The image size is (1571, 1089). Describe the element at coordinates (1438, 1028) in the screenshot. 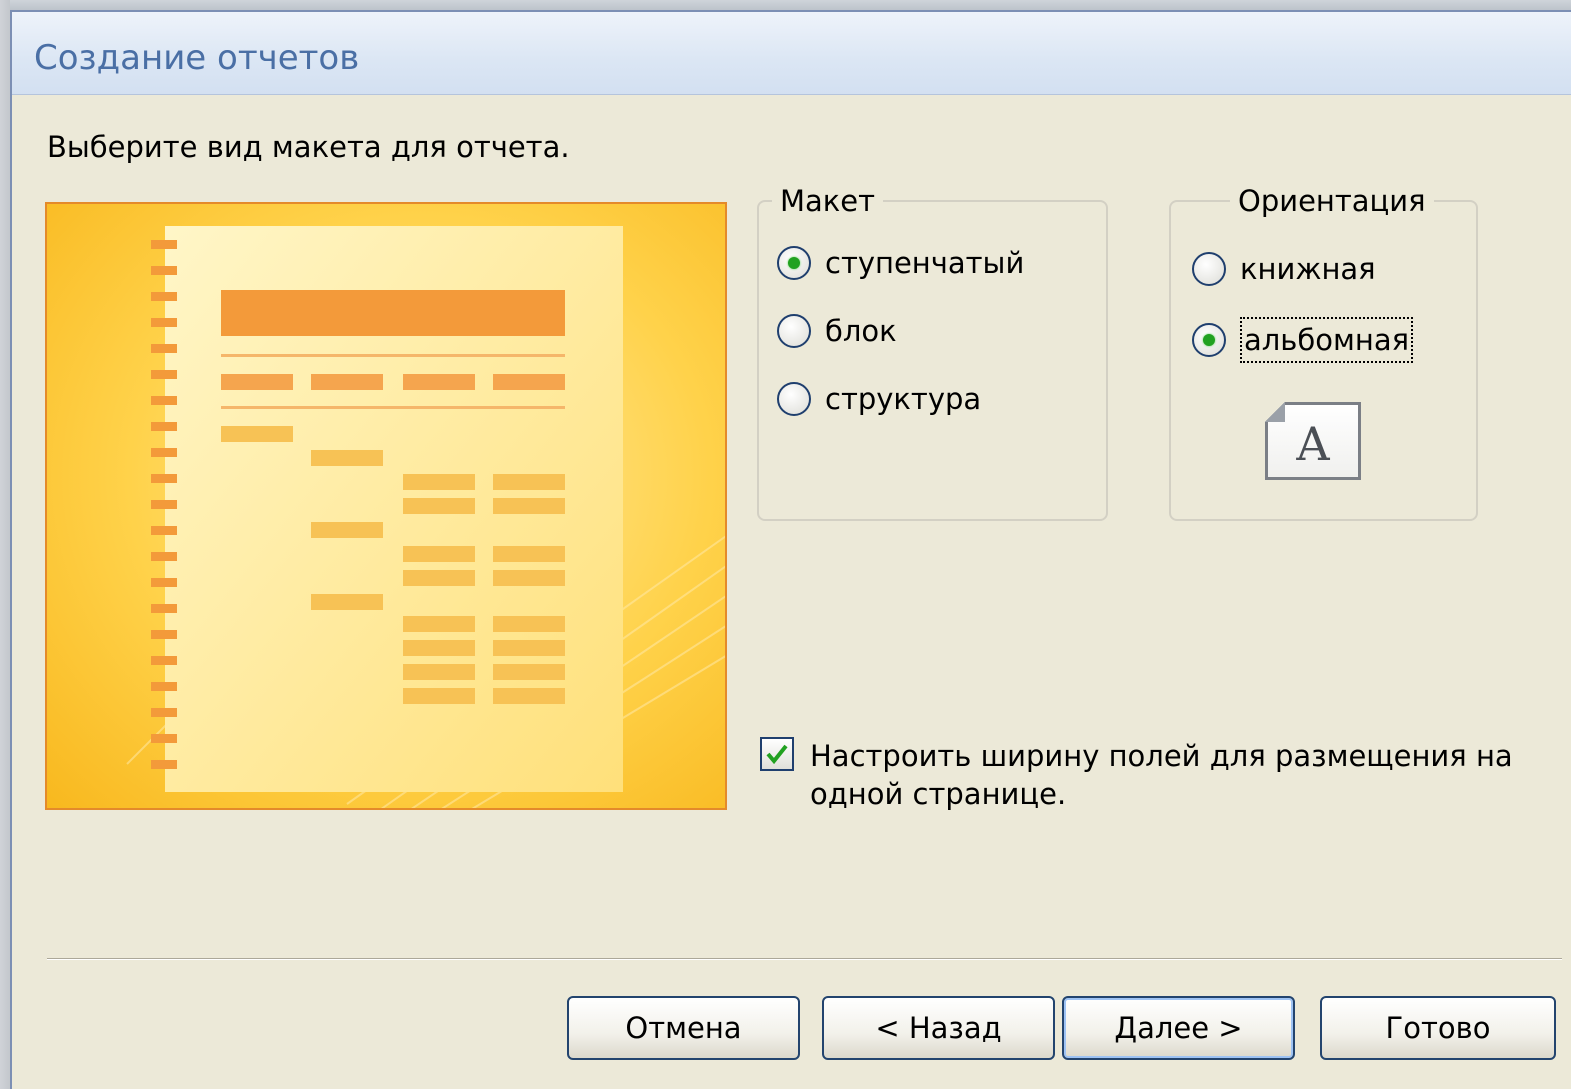

I see `finish-button: Готово` at that location.